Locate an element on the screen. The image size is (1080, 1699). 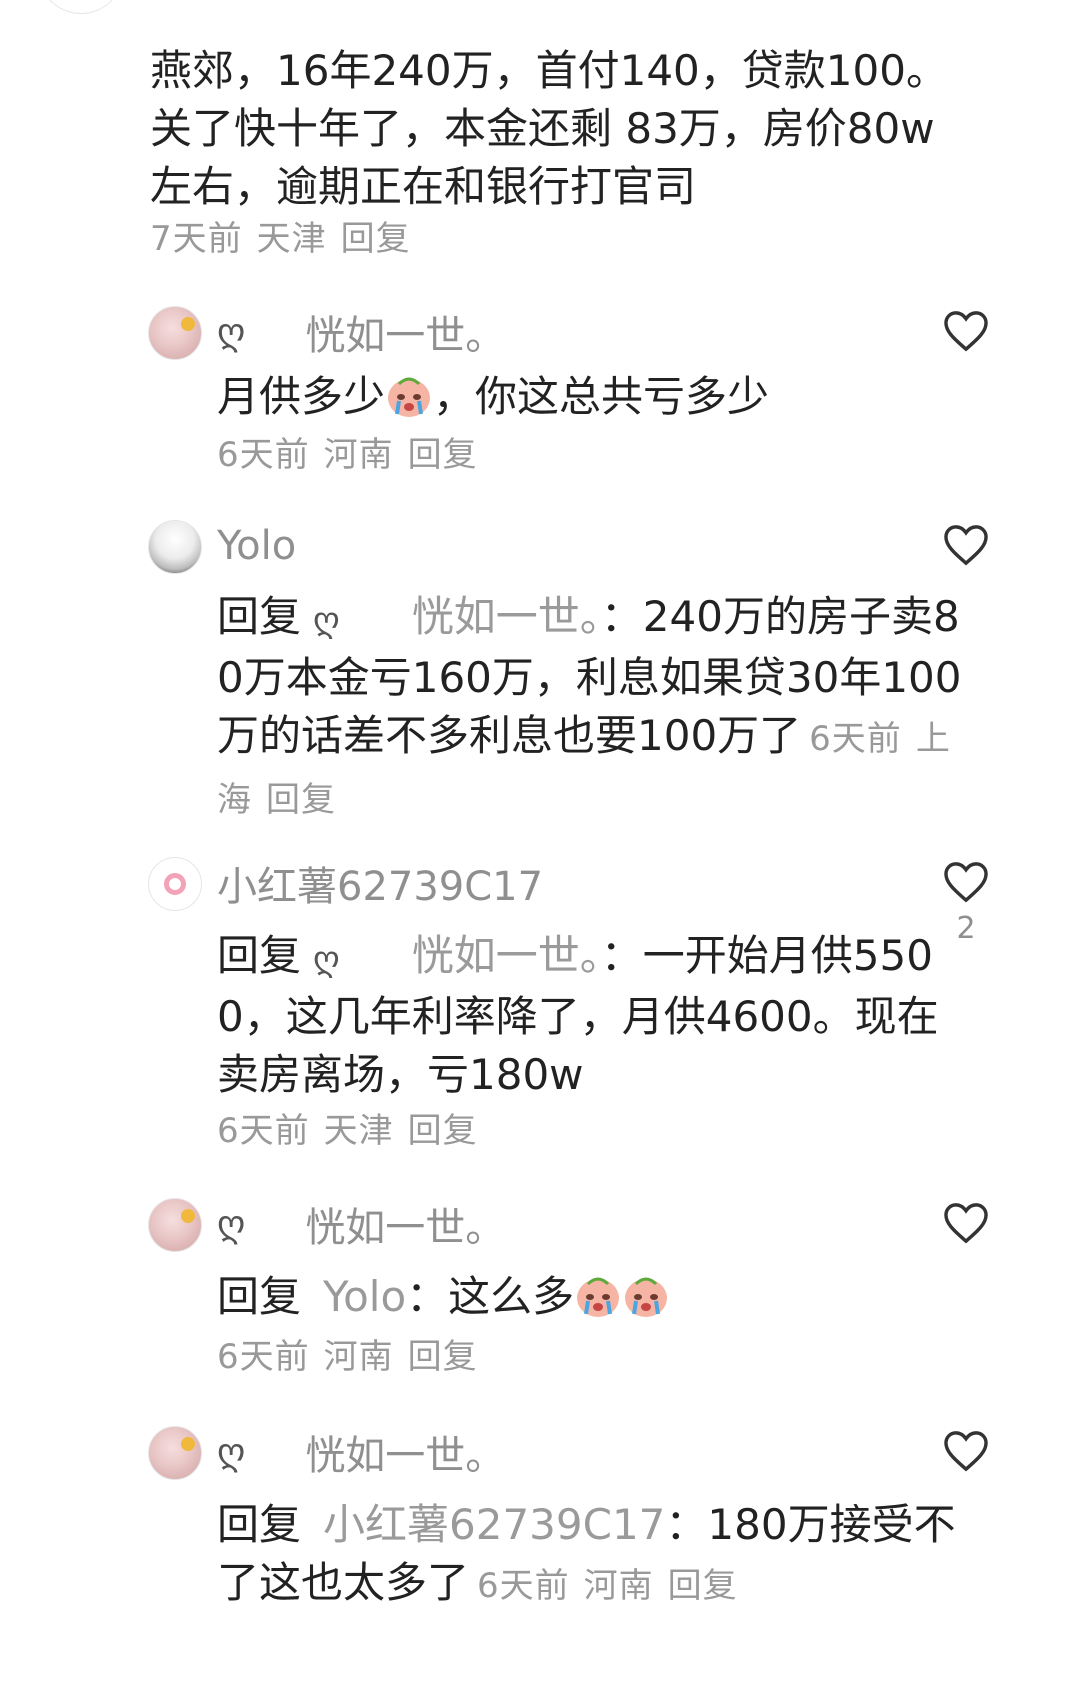
reply-item: ღ 恍如一世。 月供多少 ，你这总共亏多少 6天前 河南 回复 is located at coordinates (540, 390).